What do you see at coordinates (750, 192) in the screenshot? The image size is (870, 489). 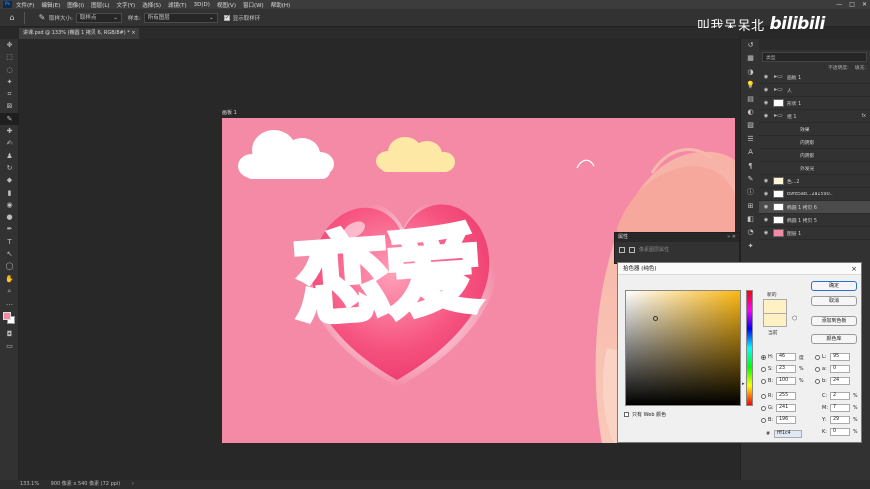 I see `info-panel-icon: ⓘ` at bounding box center [750, 192].